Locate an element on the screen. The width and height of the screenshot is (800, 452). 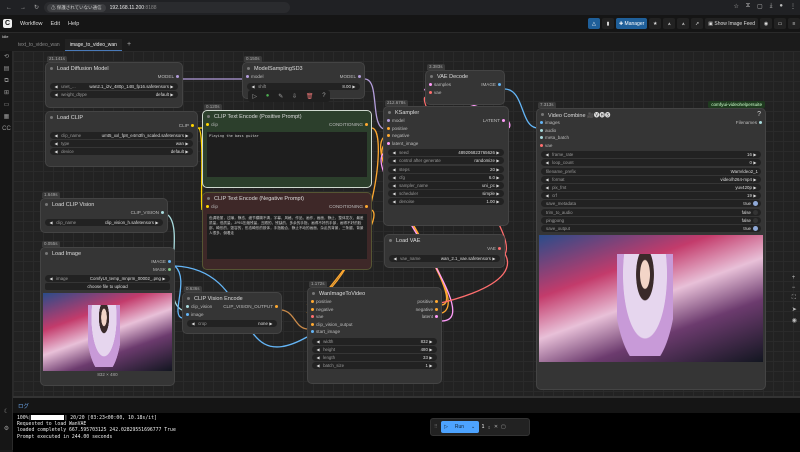
history-icon: ⟲ is located at coordinates (6, 57).